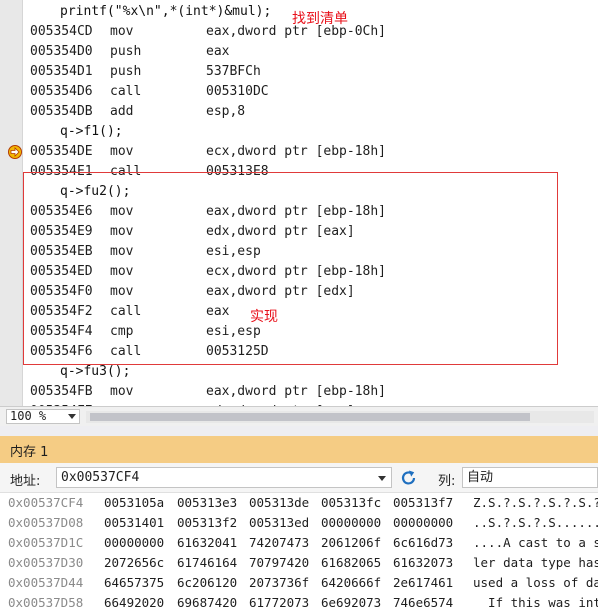 The width and height of the screenshot is (598, 609). I want to click on columns-label: 列:, so click(447, 481).